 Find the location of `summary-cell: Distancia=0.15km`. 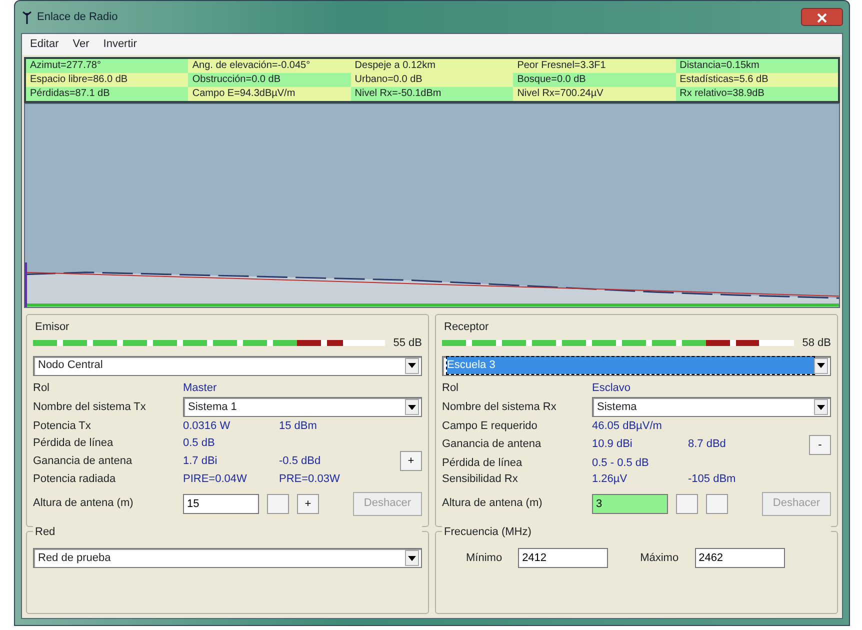

summary-cell: Distancia=0.15km is located at coordinates (757, 65).